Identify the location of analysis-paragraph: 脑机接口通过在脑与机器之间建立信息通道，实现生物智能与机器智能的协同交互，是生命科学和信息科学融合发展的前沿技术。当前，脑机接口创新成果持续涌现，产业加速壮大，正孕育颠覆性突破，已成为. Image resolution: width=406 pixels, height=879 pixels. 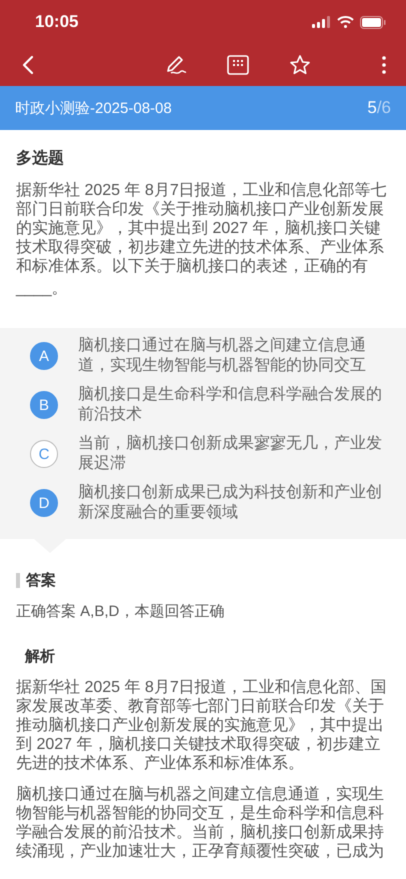
(200, 823).